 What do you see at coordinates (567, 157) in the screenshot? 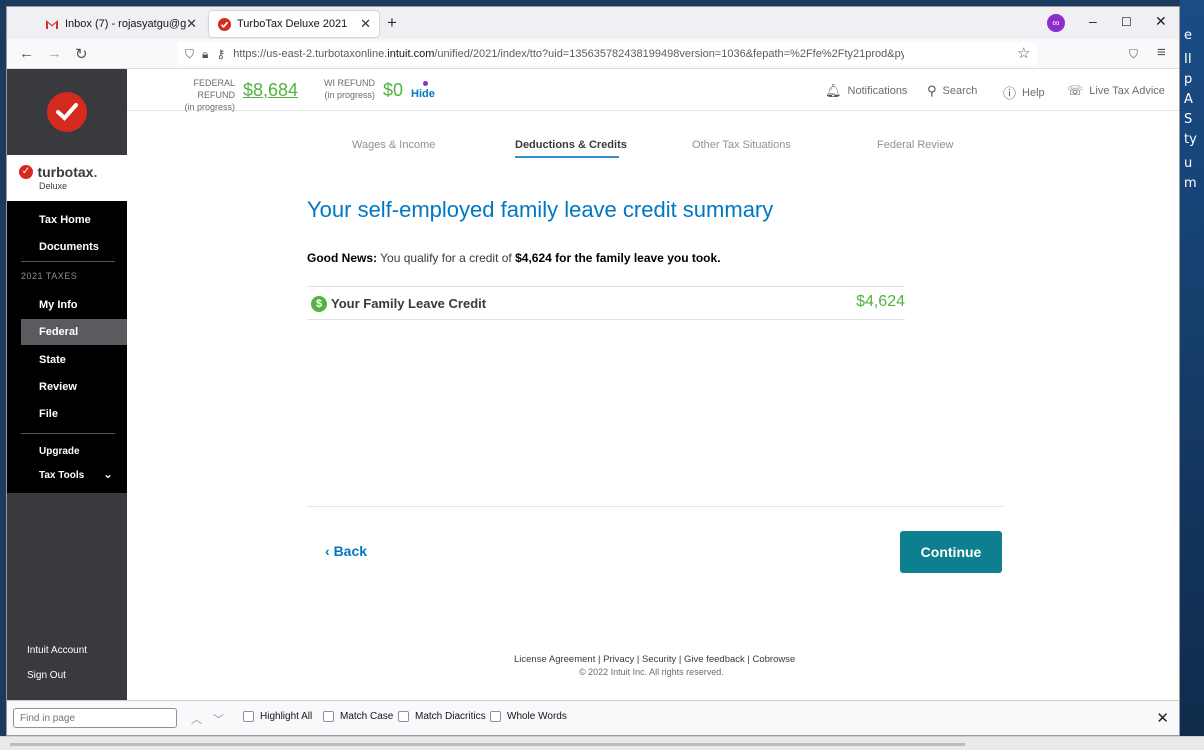
I see `active-step-indicator` at bounding box center [567, 157].